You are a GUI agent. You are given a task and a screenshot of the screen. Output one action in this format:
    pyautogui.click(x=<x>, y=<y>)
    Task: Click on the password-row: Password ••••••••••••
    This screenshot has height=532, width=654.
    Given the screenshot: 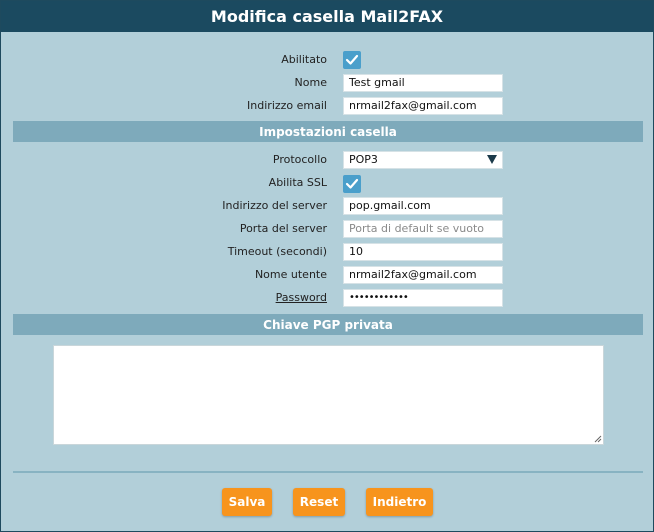 What is the action you would take?
    pyautogui.click(x=327, y=298)
    